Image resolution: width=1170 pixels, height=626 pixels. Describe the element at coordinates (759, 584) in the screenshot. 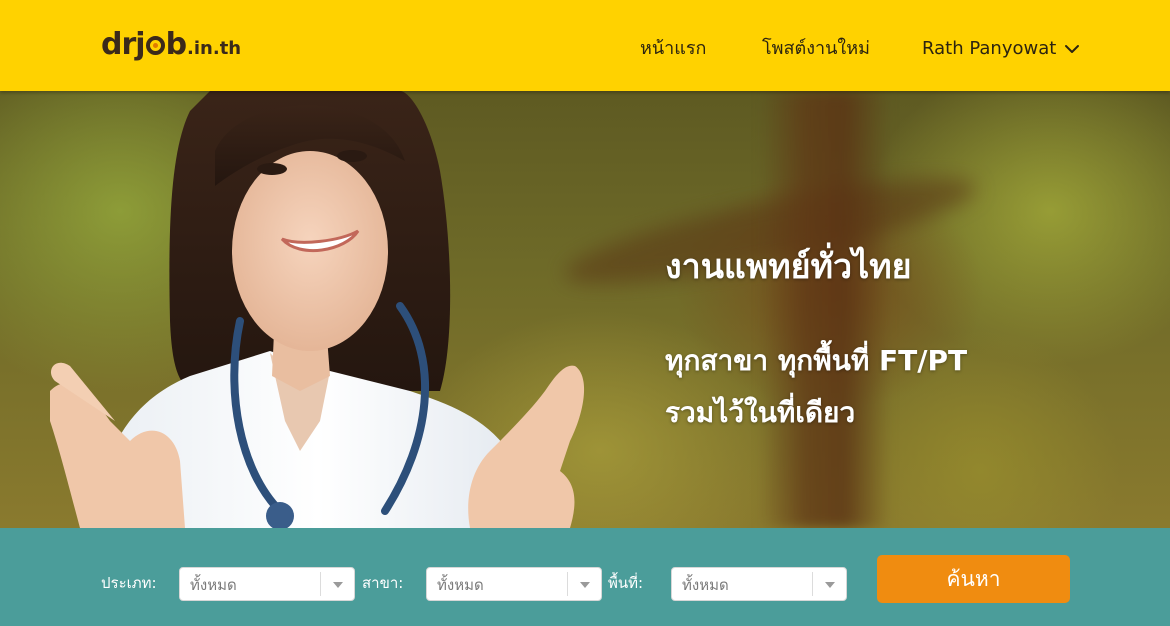

I see `area-select: ทั้งหมด` at that location.